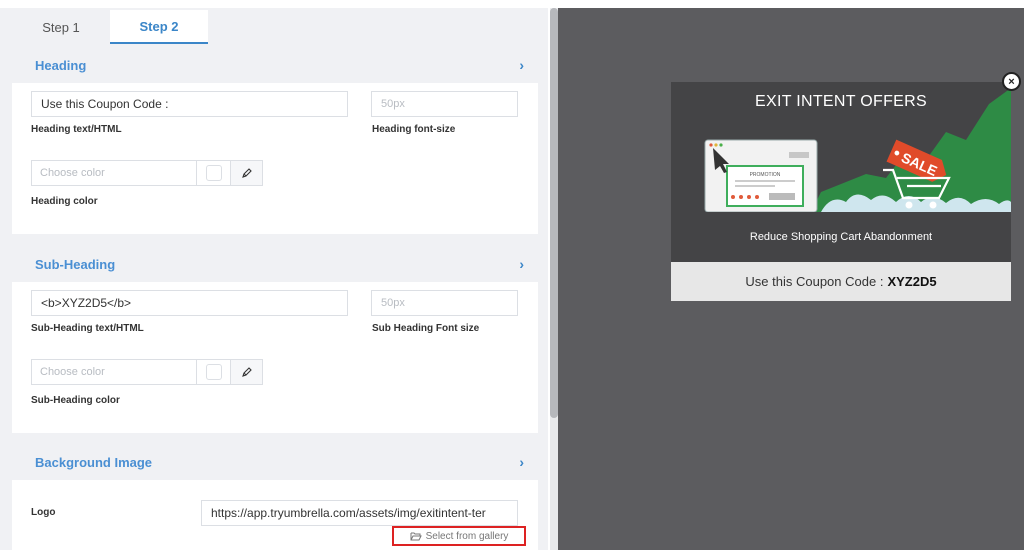 The image size is (1024, 550). What do you see at coordinates (841, 101) in the screenshot?
I see `popup-title: EXIT INTENT OFFERS` at bounding box center [841, 101].